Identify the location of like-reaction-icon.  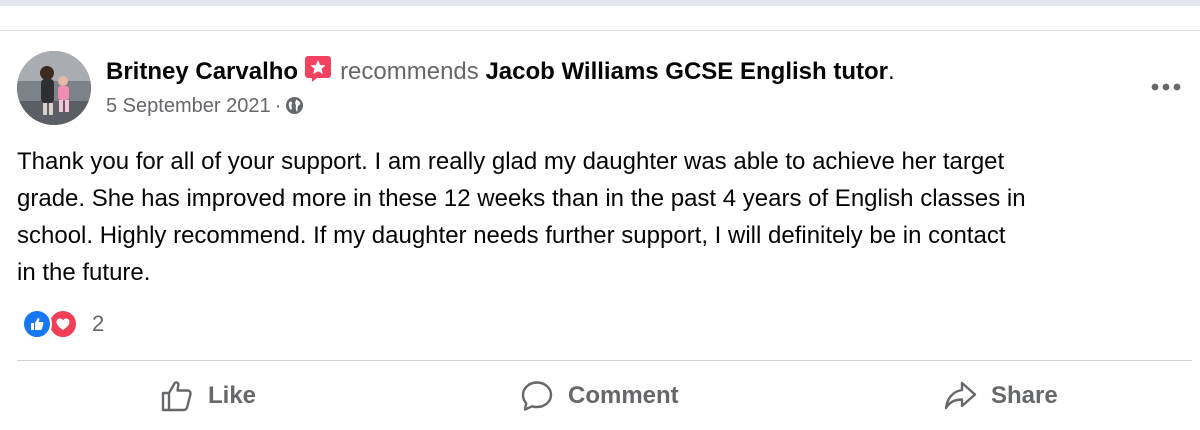
(37, 324).